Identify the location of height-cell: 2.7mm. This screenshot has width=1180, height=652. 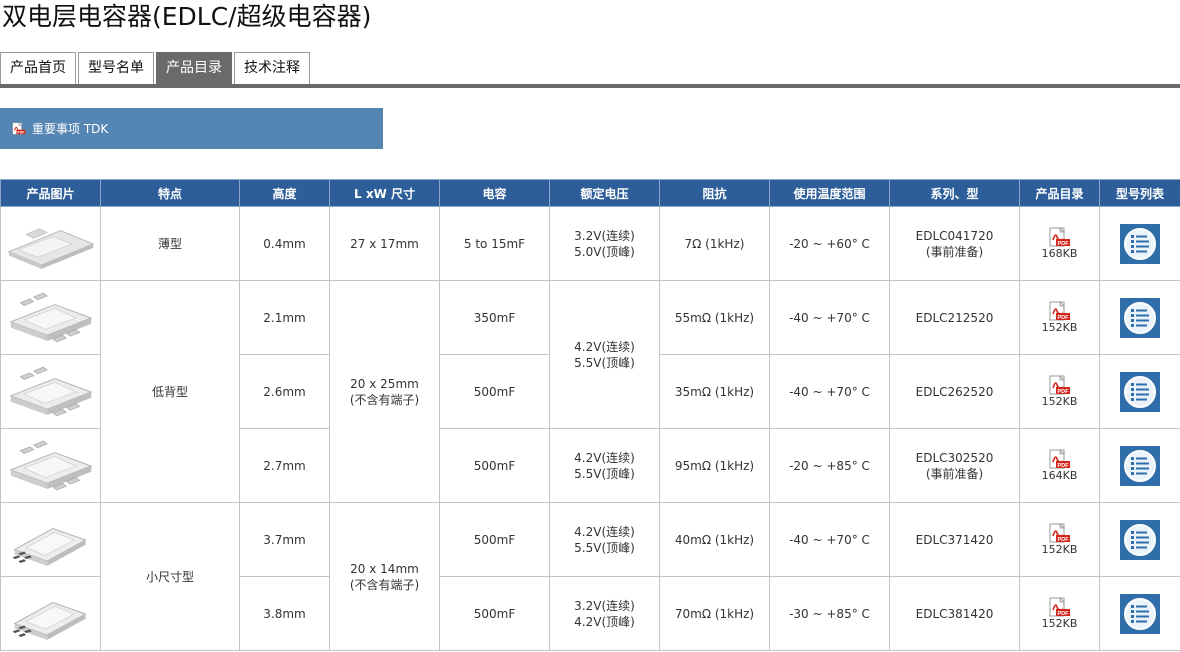
(284, 465).